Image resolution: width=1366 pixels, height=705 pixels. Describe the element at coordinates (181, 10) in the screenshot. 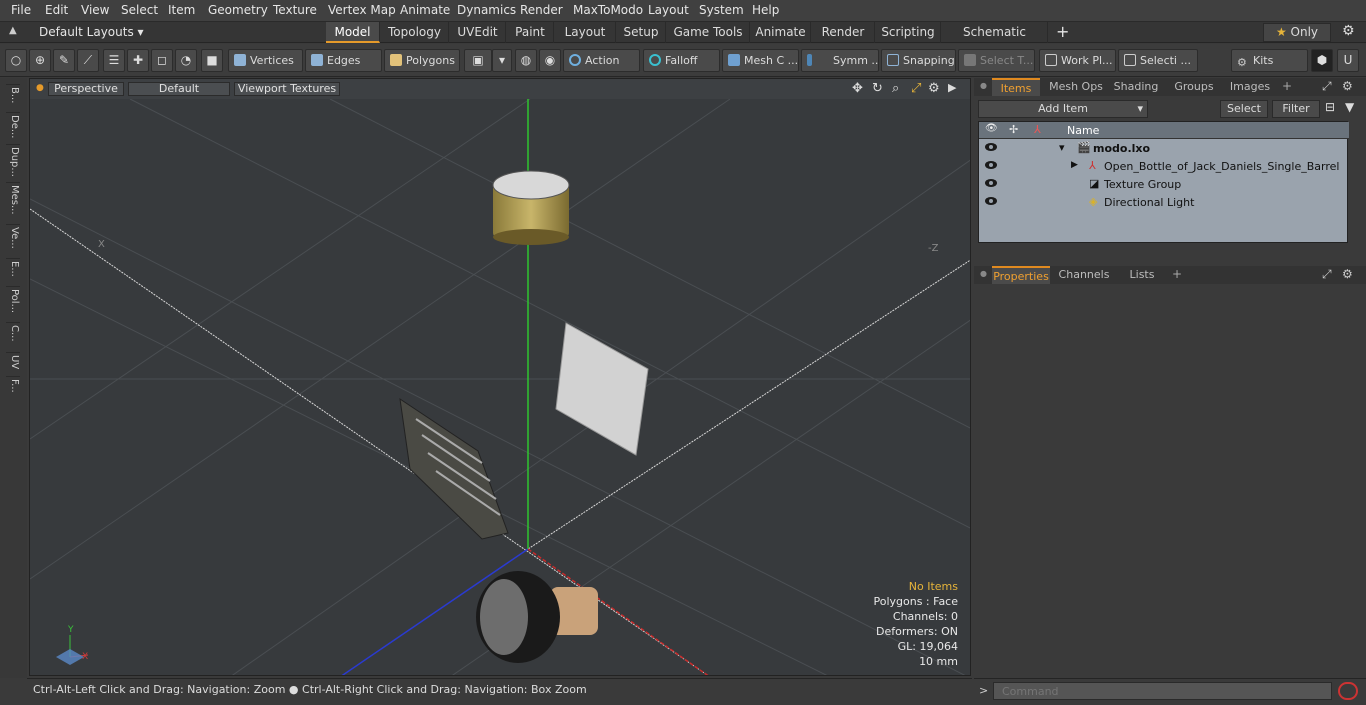

I see `menu-item: Item` at that location.